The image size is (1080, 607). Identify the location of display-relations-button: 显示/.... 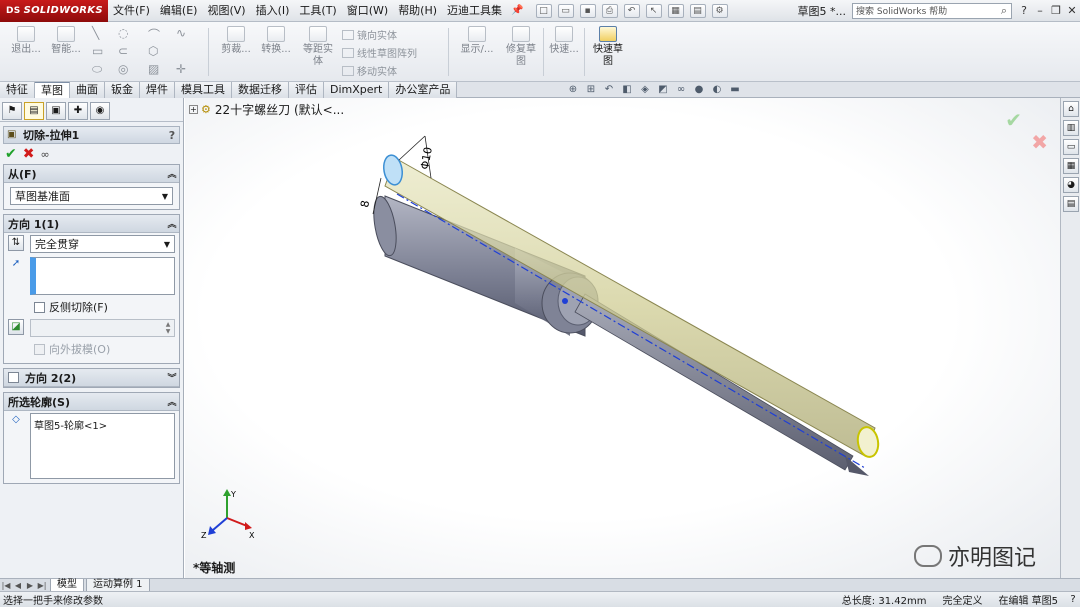
(477, 41).